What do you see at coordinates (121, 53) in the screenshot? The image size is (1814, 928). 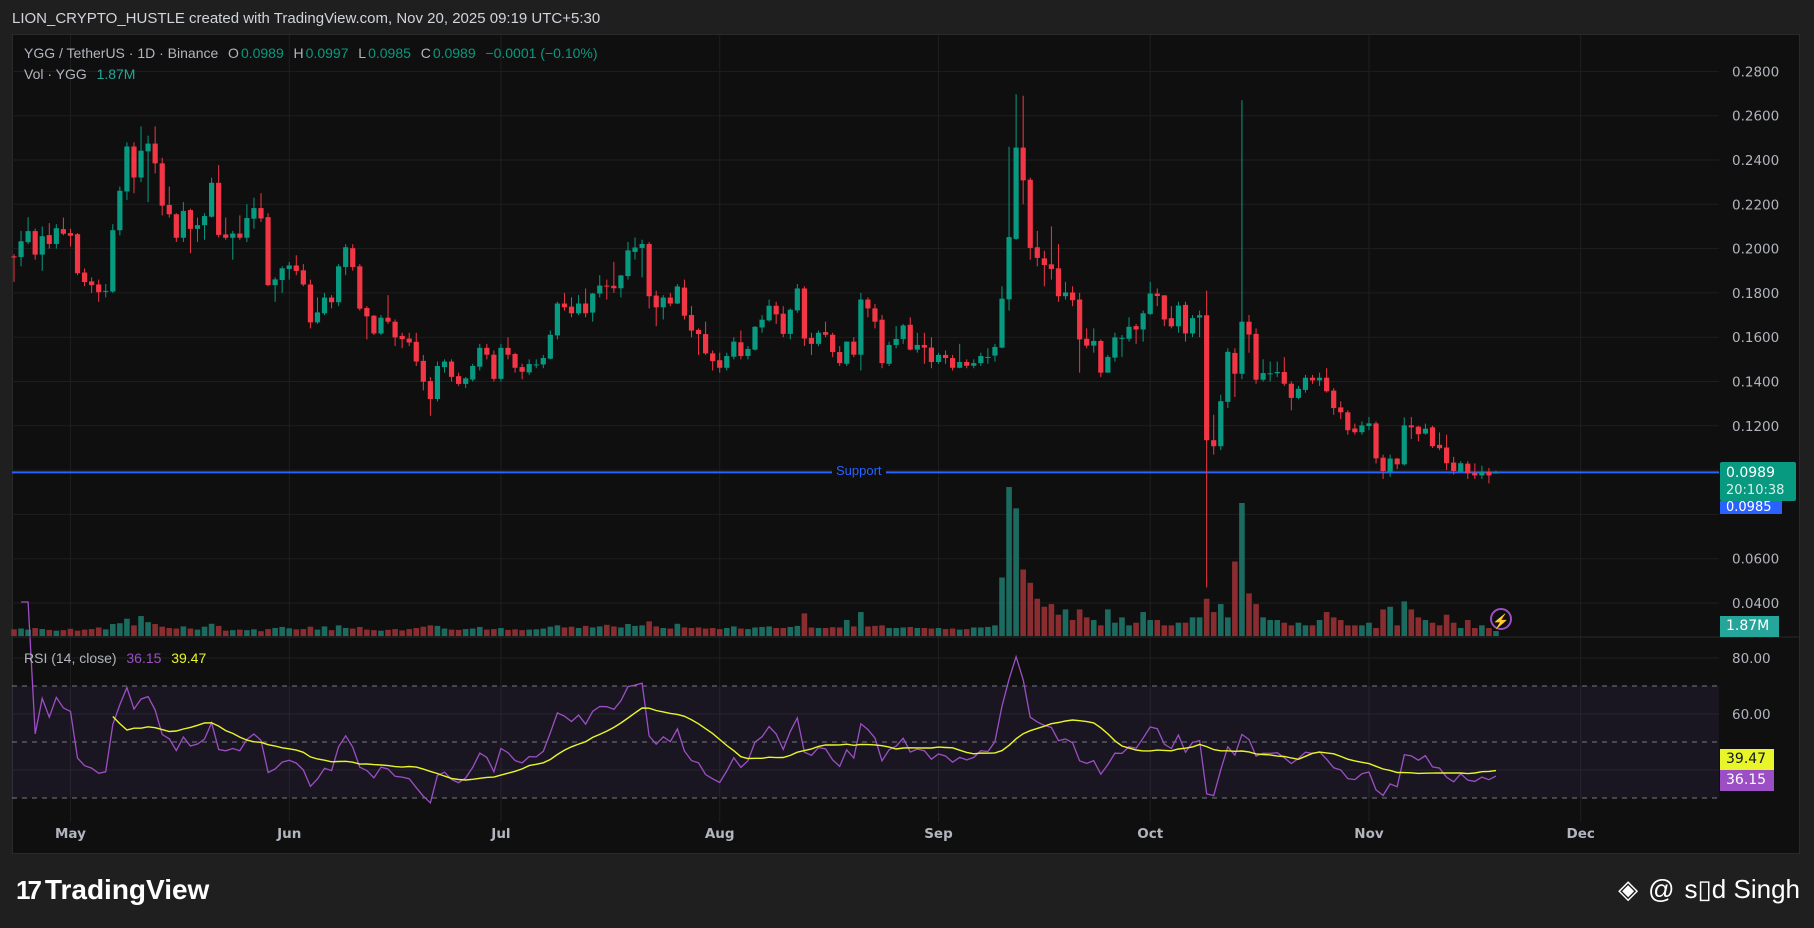 I see `symbol-info: YGG / TetherUS · 1D · Binance` at bounding box center [121, 53].